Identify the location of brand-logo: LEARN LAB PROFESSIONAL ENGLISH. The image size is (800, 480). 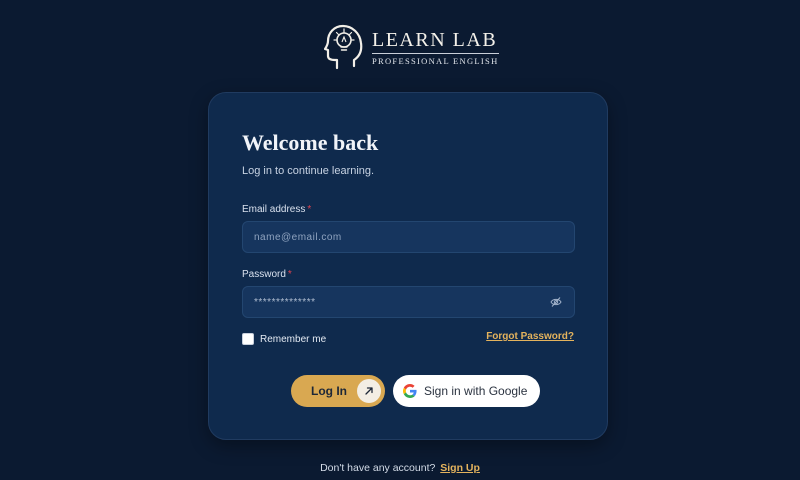
(411, 47).